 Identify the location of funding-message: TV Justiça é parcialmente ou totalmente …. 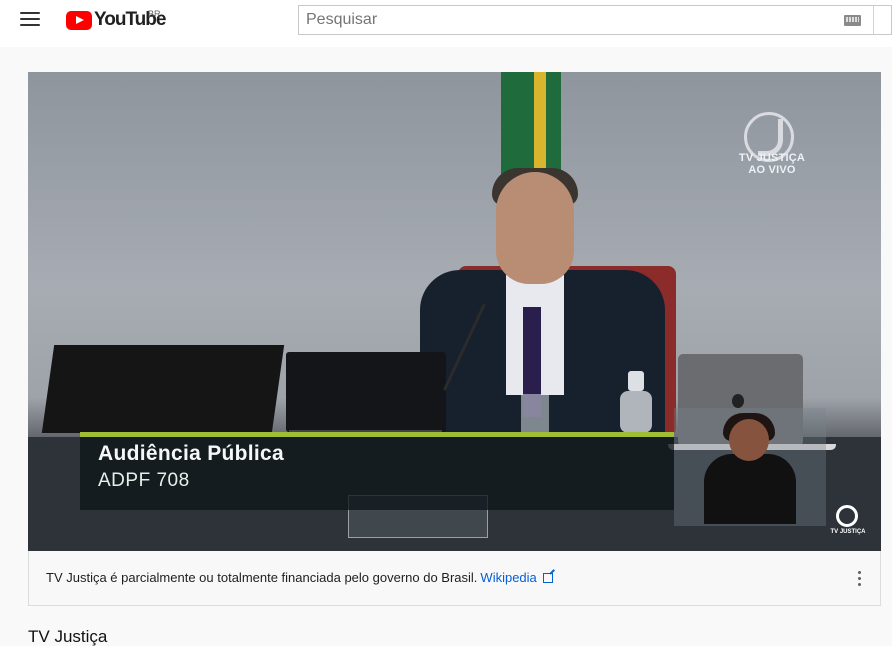
(262, 577).